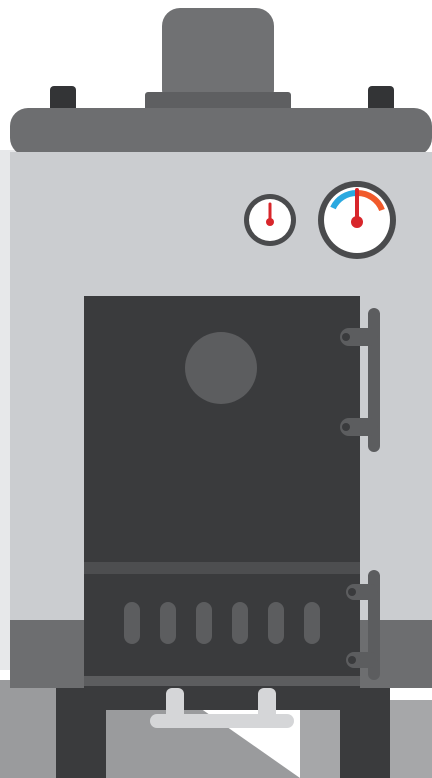 The width and height of the screenshot is (432, 778). What do you see at coordinates (222, 568) in the screenshot?
I see `door-separator` at bounding box center [222, 568].